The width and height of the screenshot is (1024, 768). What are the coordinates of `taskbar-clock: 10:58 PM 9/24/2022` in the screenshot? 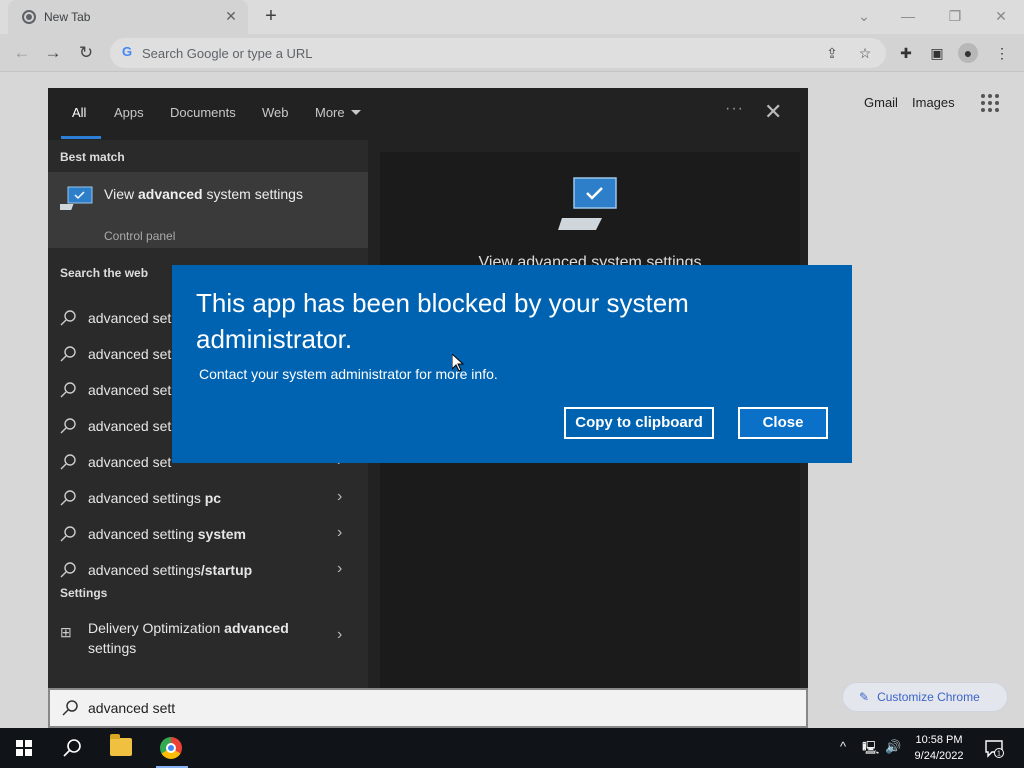 It's located at (939, 748).